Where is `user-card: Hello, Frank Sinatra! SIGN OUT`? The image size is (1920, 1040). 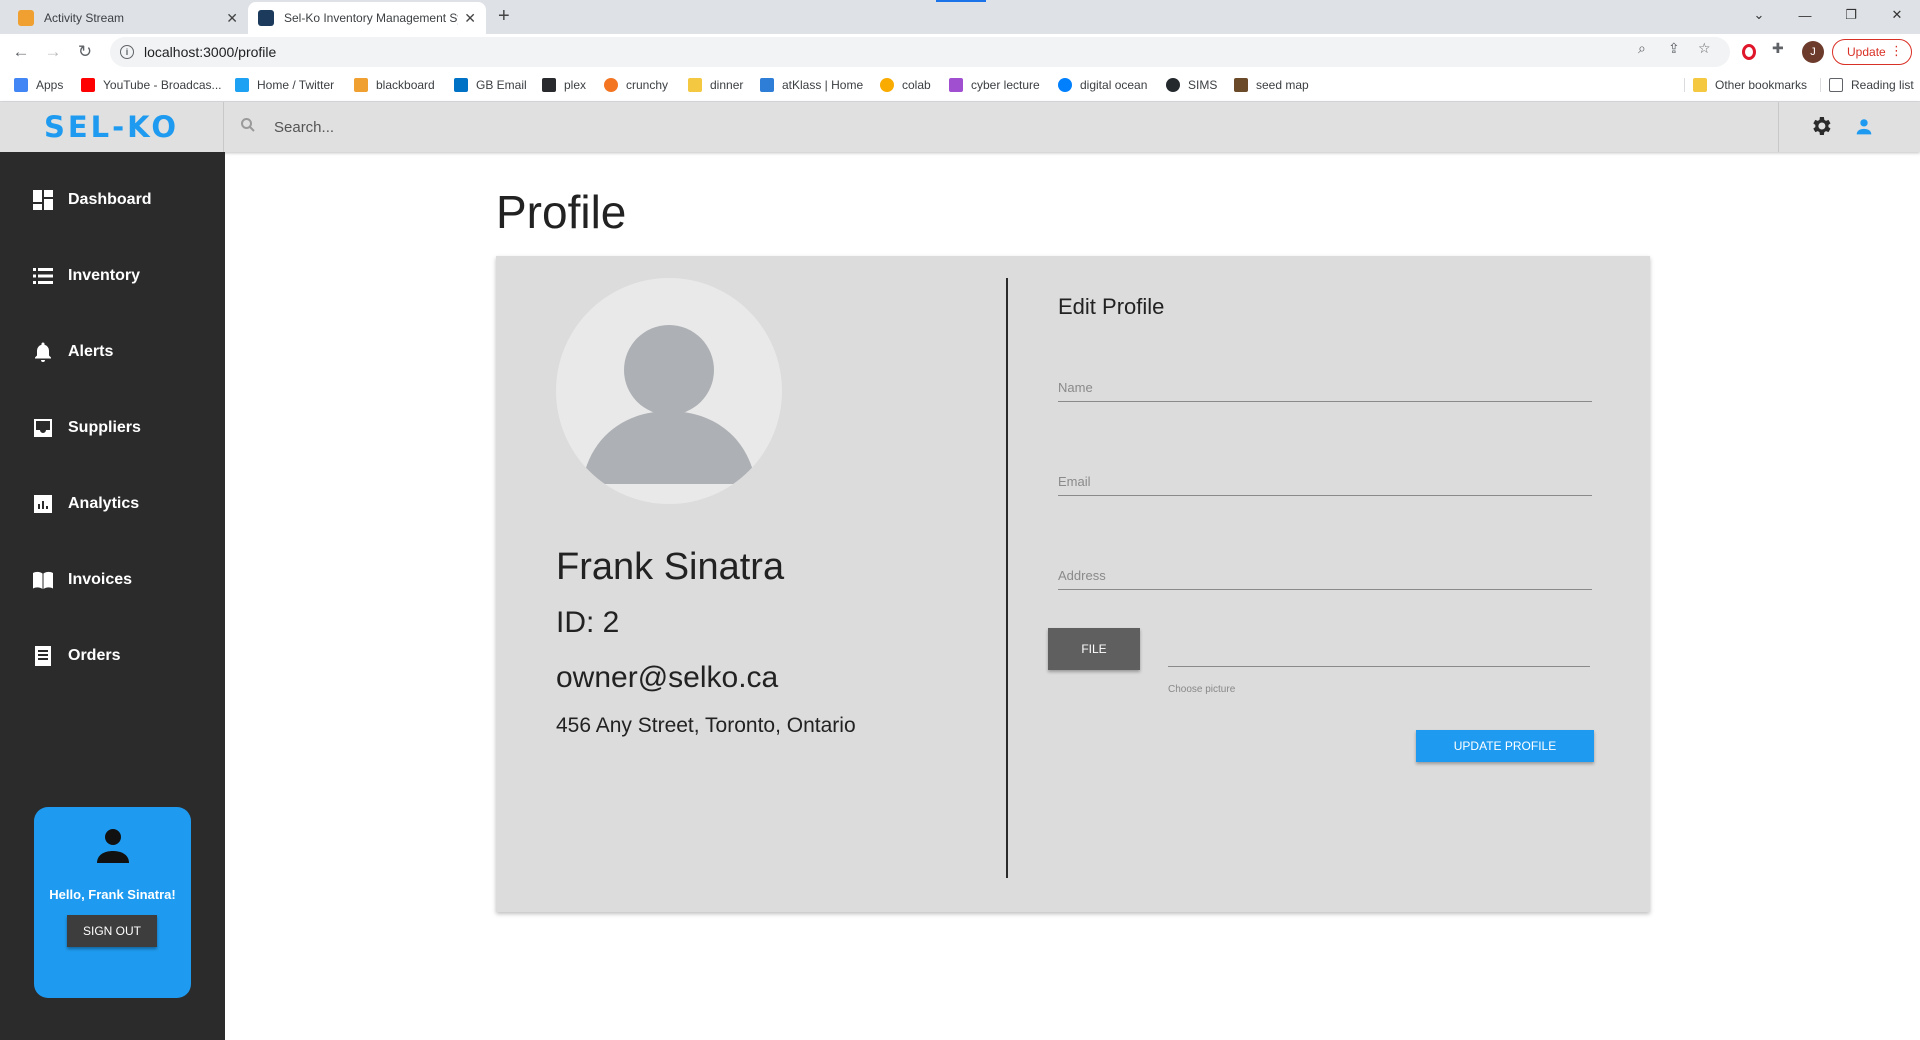
user-card: Hello, Frank Sinatra! SIGN OUT is located at coordinates (112, 902).